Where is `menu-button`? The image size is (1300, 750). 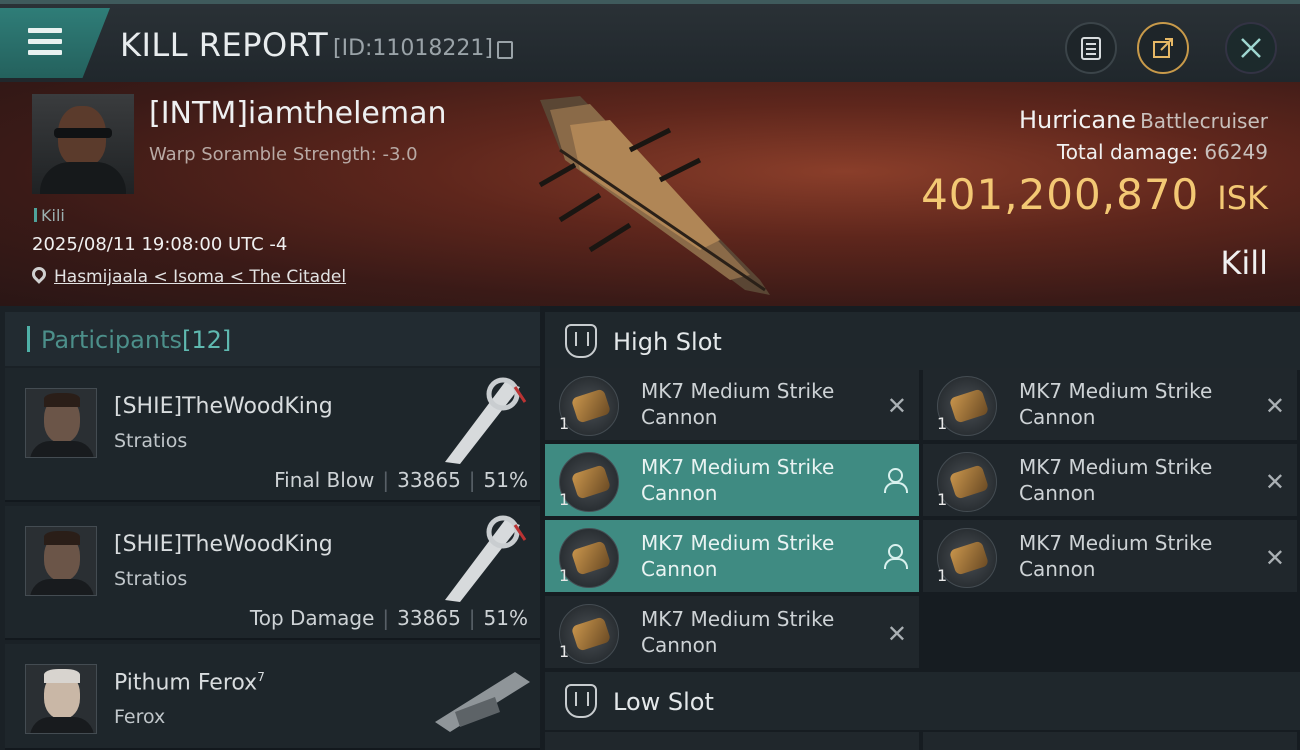
menu-button is located at coordinates (55, 43).